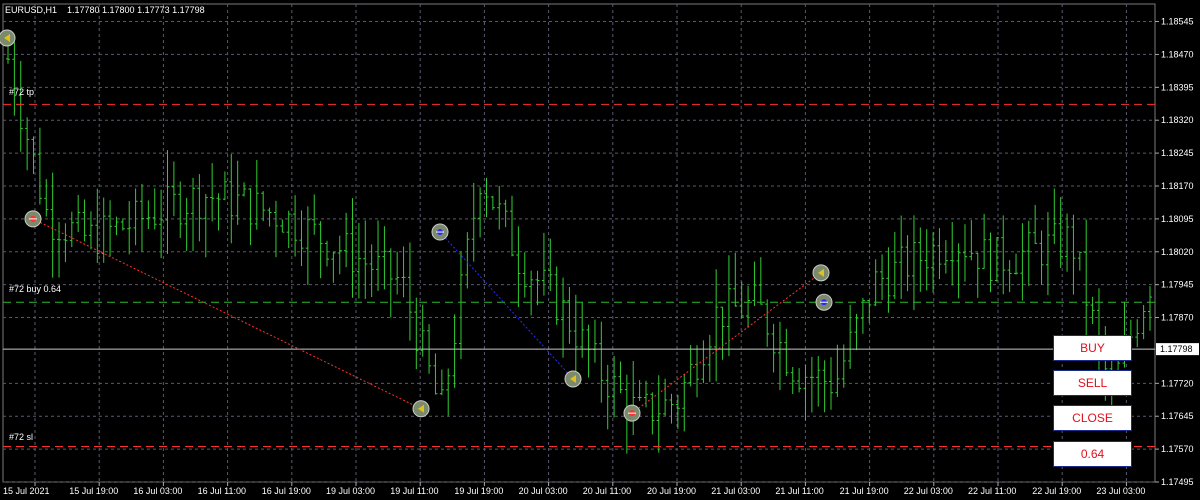 The width and height of the screenshot is (1200, 500). I want to click on price-tick-label: 1.17870, so click(1177, 318).